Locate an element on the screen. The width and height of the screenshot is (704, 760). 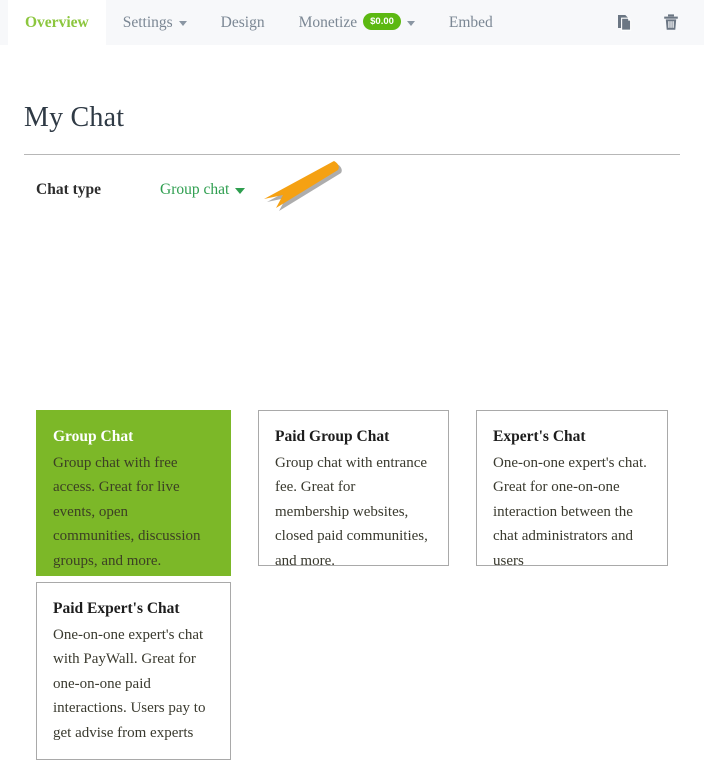
tab-bar-actions is located at coordinates (648, 22).